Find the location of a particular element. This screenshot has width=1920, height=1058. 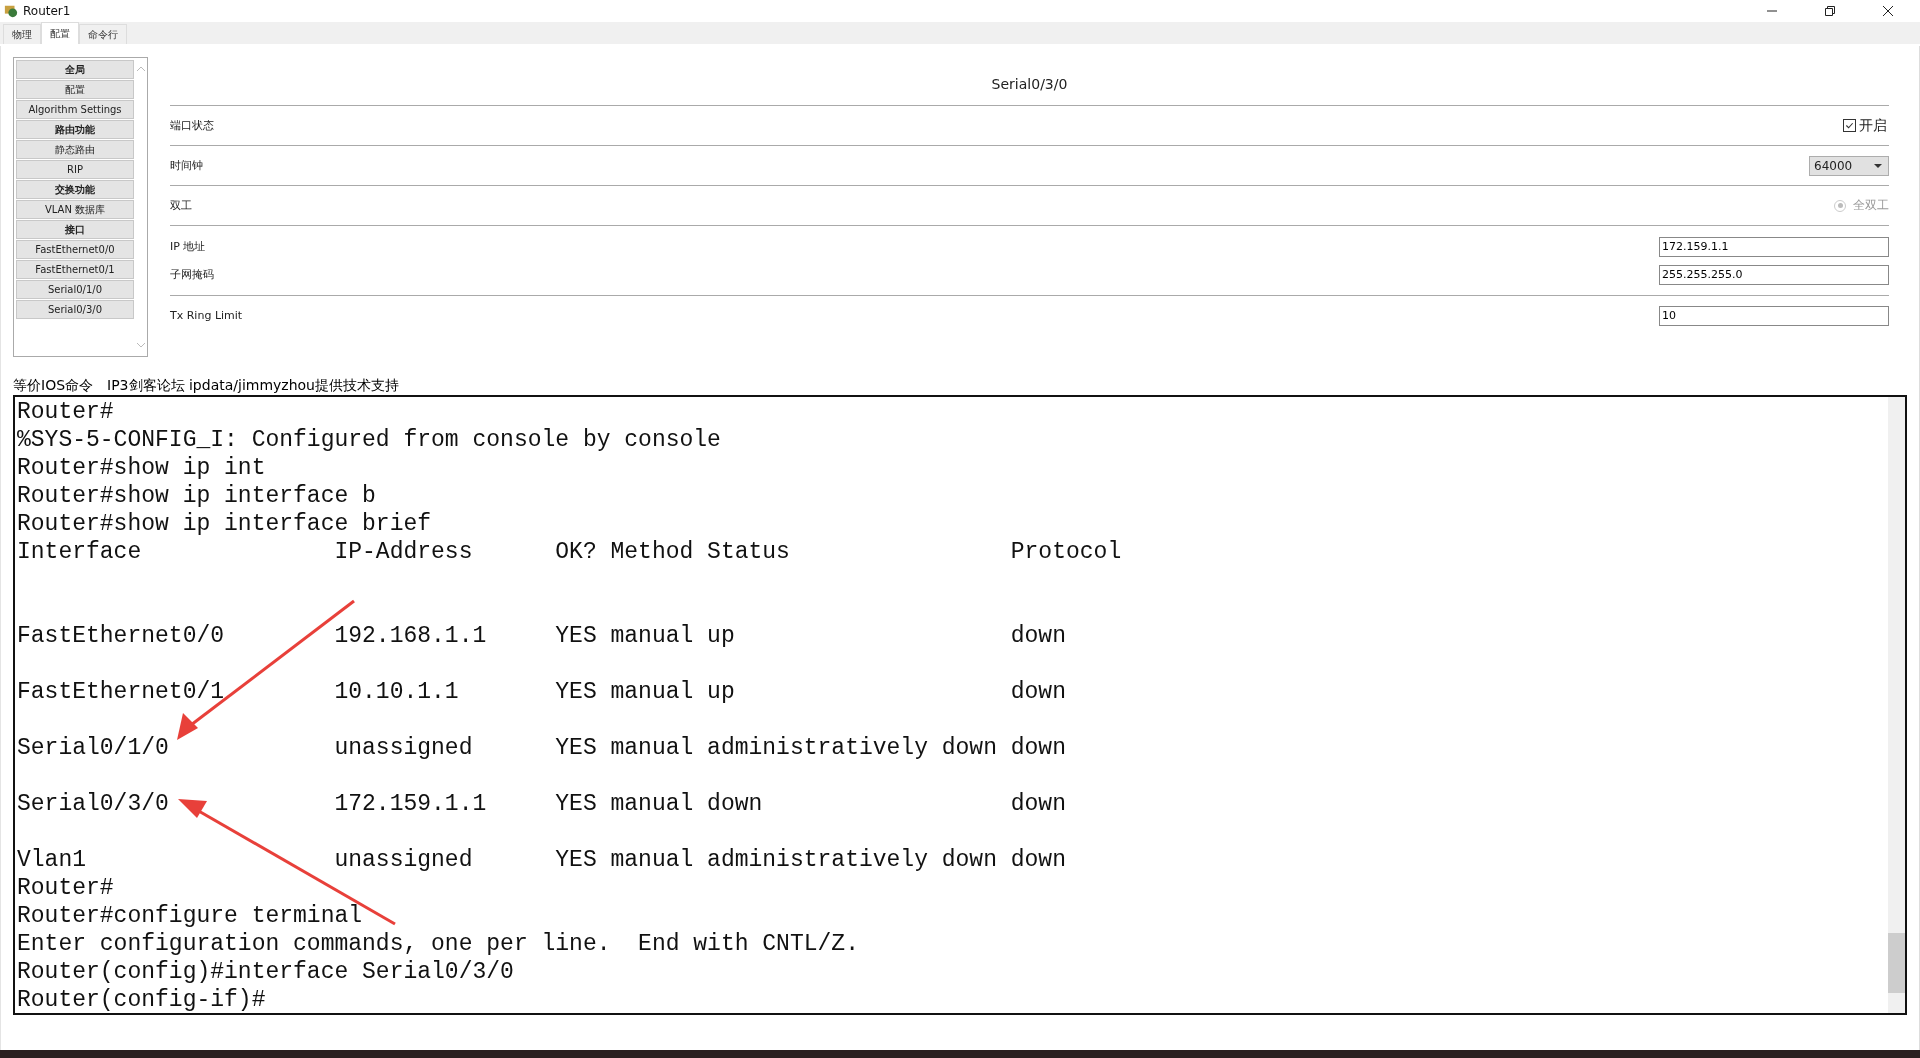

console-line: Serial0/1/0 unassigned YES manual administratively down down is located at coordinates (541, 748).